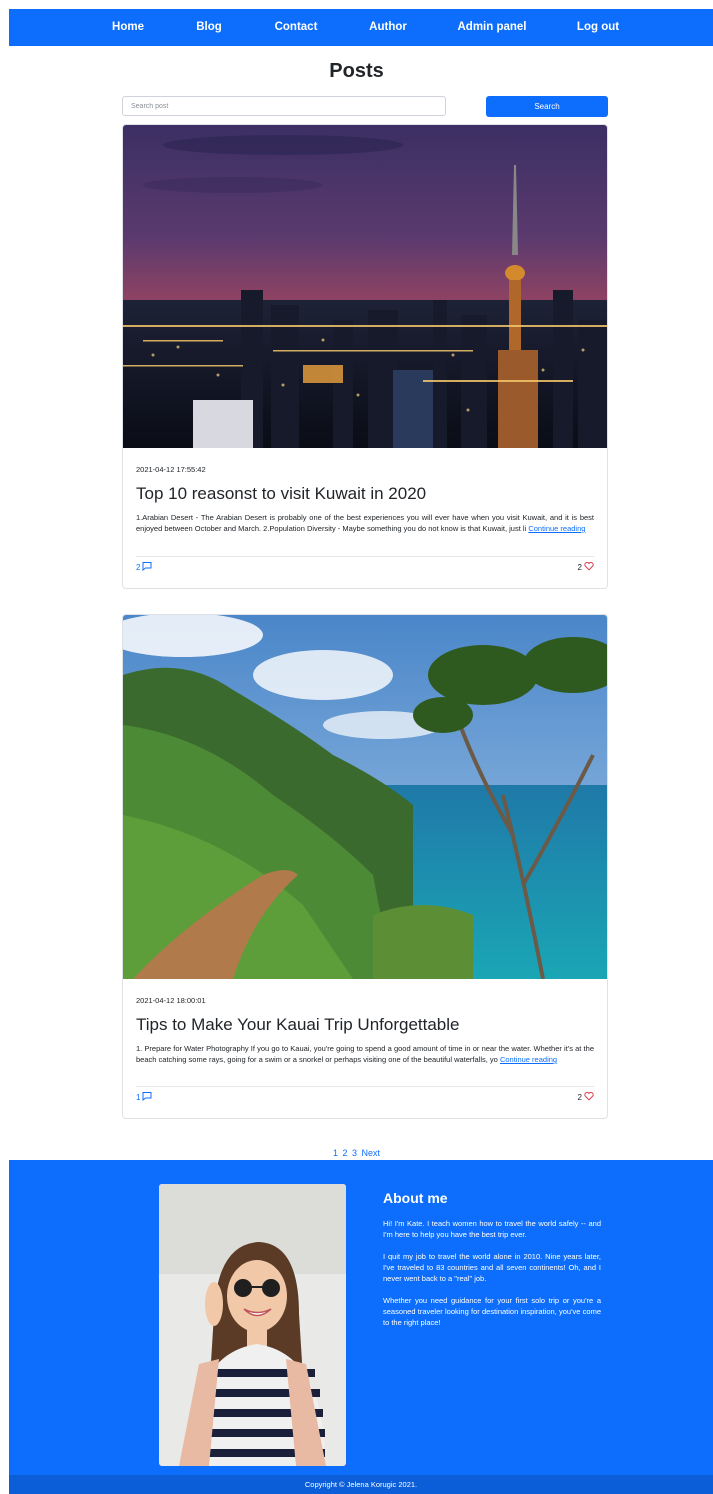 This screenshot has height=1494, width=713. What do you see at coordinates (415, 1198) in the screenshot?
I see `about-title: About me` at bounding box center [415, 1198].